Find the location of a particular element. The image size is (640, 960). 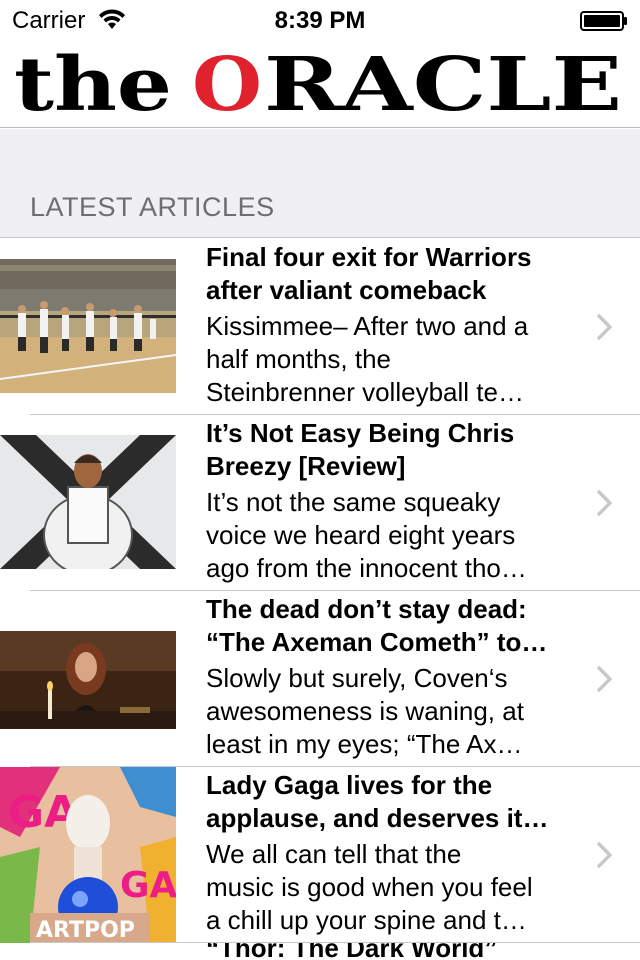

masthead: the O RACLE is located at coordinates (320, 84).